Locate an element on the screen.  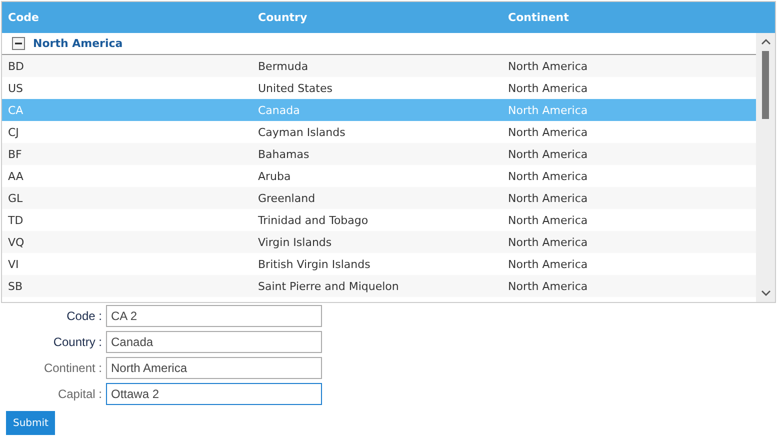
table-cell-text: TD is located at coordinates (15, 220).